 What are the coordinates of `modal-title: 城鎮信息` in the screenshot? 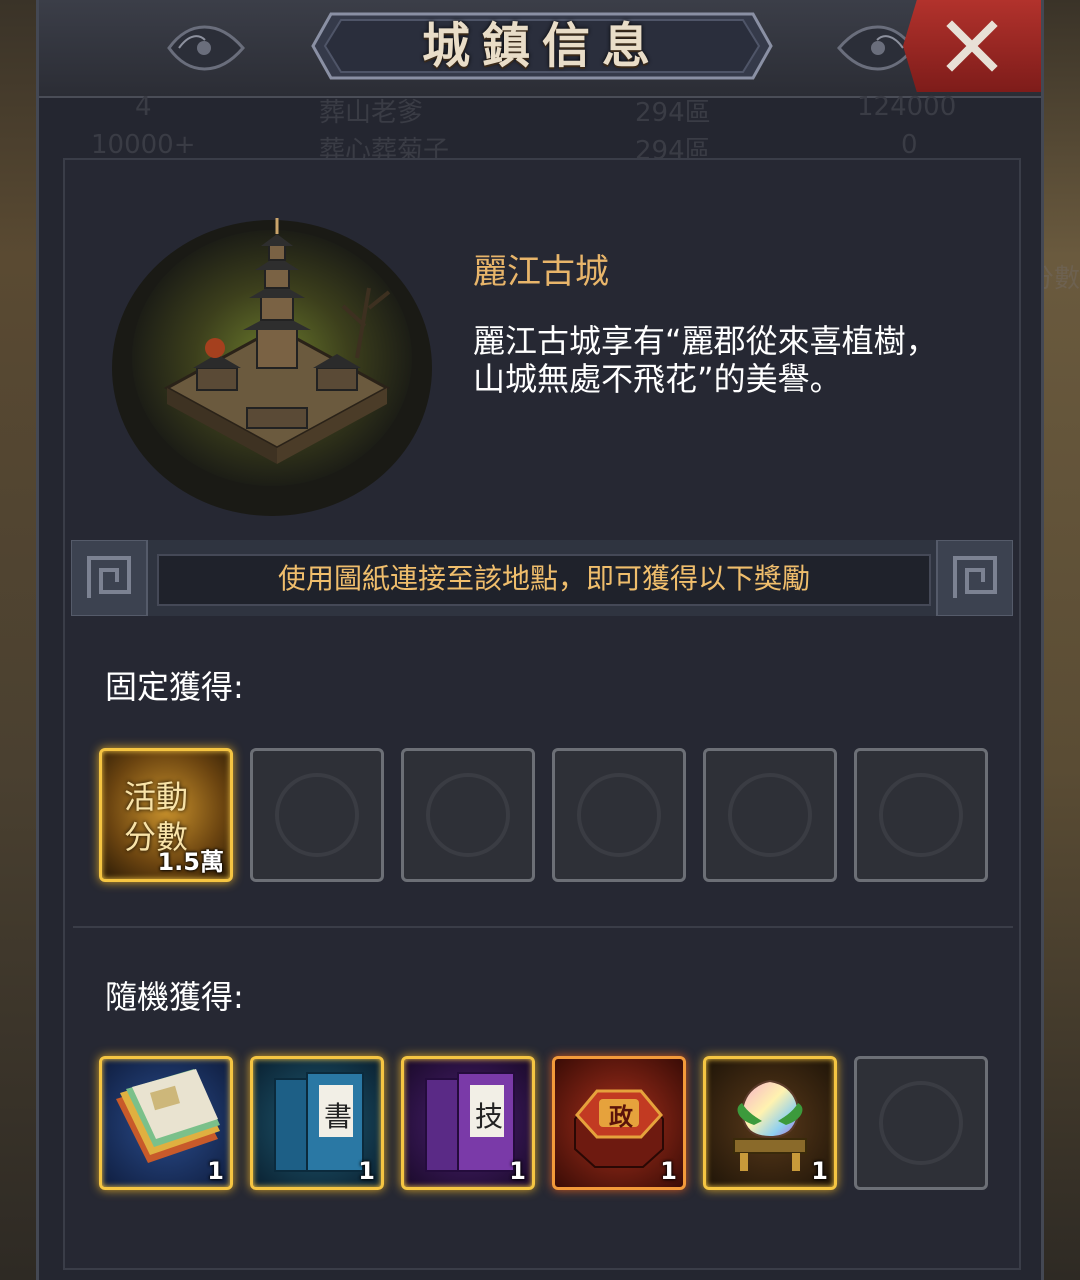 It's located at (541, 46).